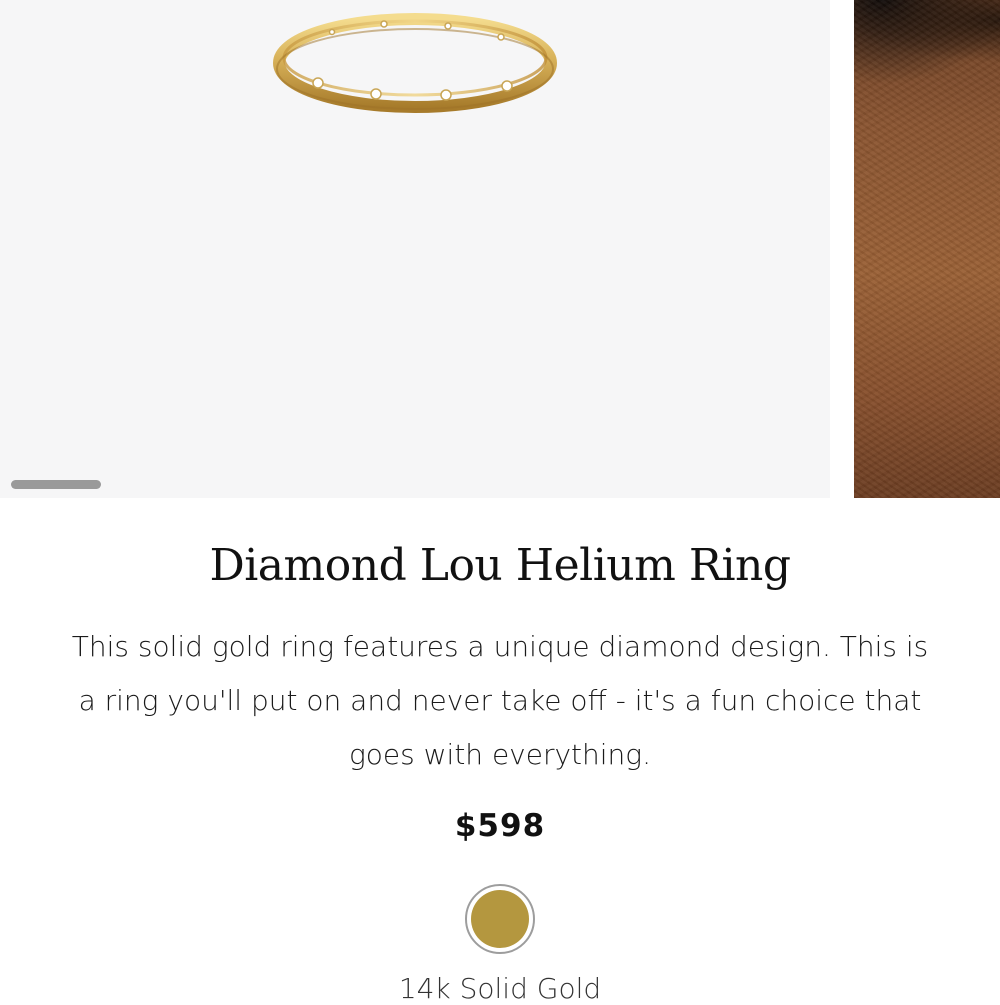  Describe the element at coordinates (927, 249) in the screenshot. I see `model-skin-image` at that location.